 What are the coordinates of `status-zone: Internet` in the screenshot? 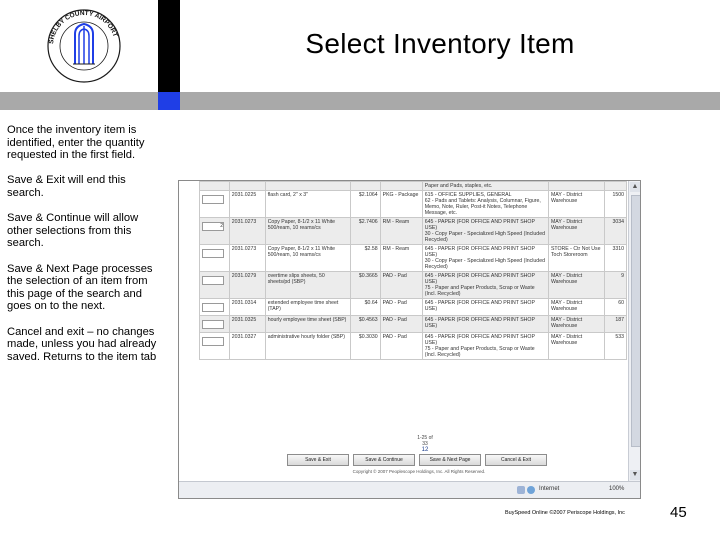 It's located at (549, 489).